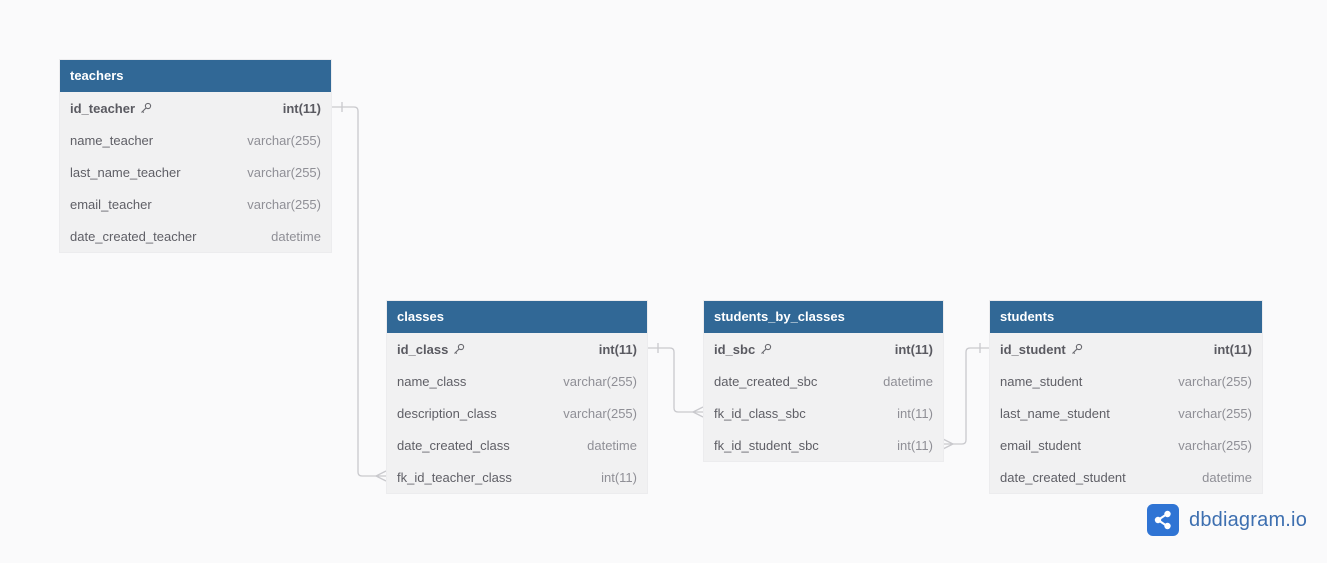  I want to click on field-name-text: fk_id_student_sbc, so click(766, 445).